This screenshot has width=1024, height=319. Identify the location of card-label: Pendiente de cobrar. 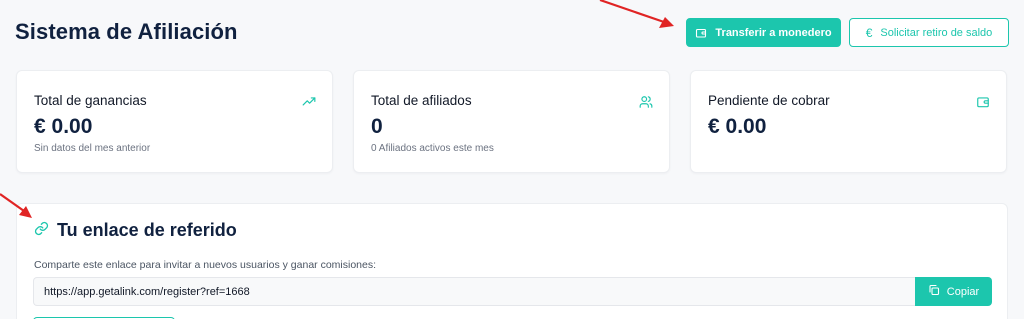
(769, 100).